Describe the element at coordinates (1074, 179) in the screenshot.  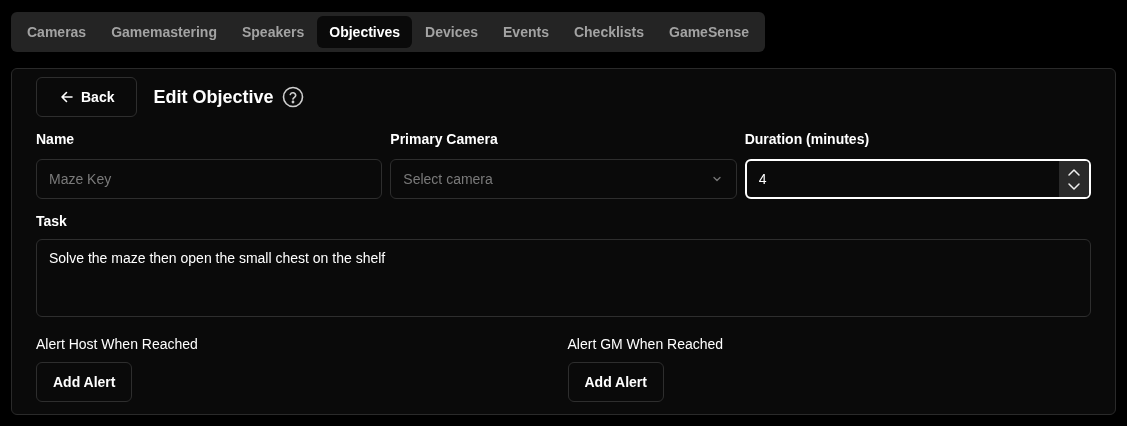
I see `number-spinner` at that location.